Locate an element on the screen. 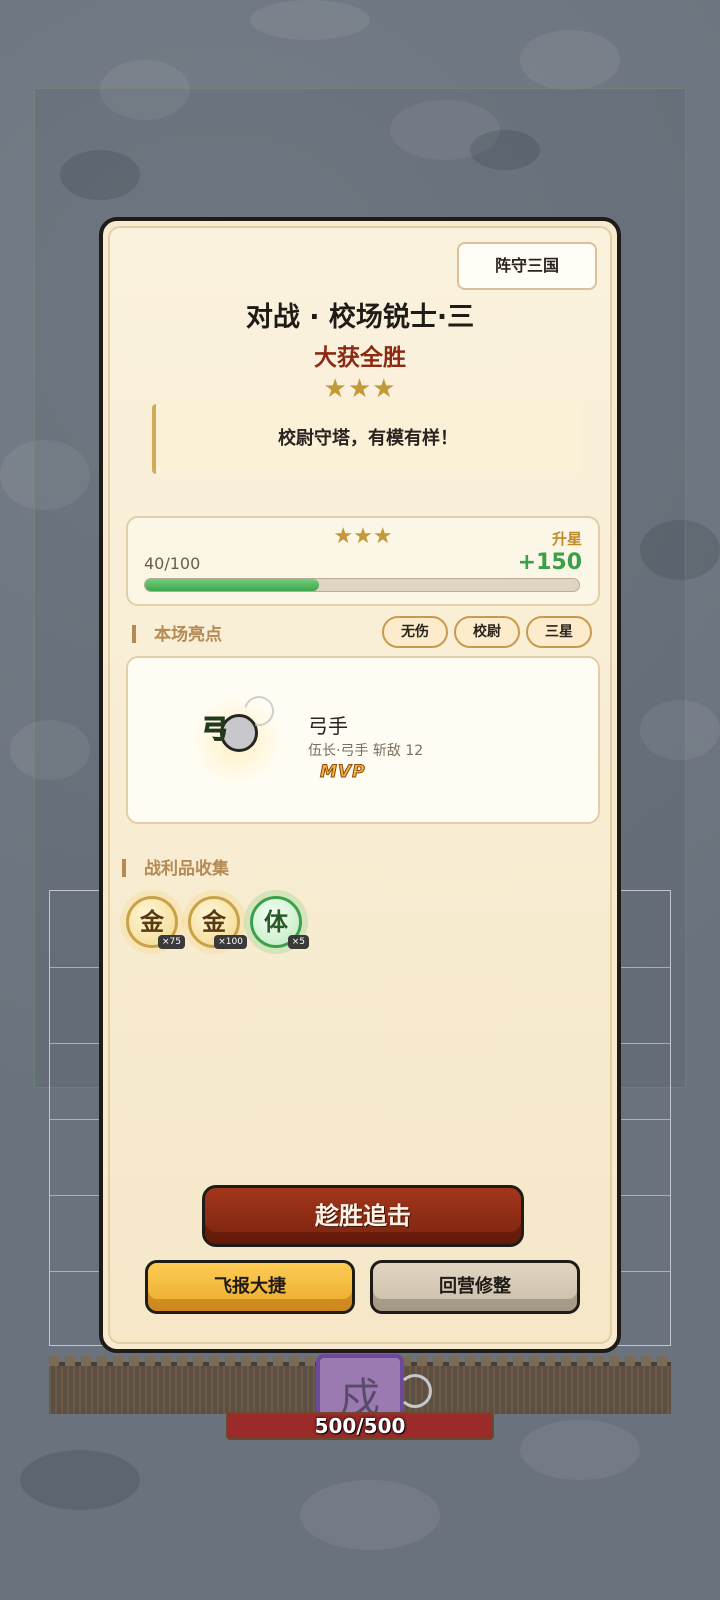 This screenshot has width=720, height=1600. bow-icon is located at coordinates (415, 1391).